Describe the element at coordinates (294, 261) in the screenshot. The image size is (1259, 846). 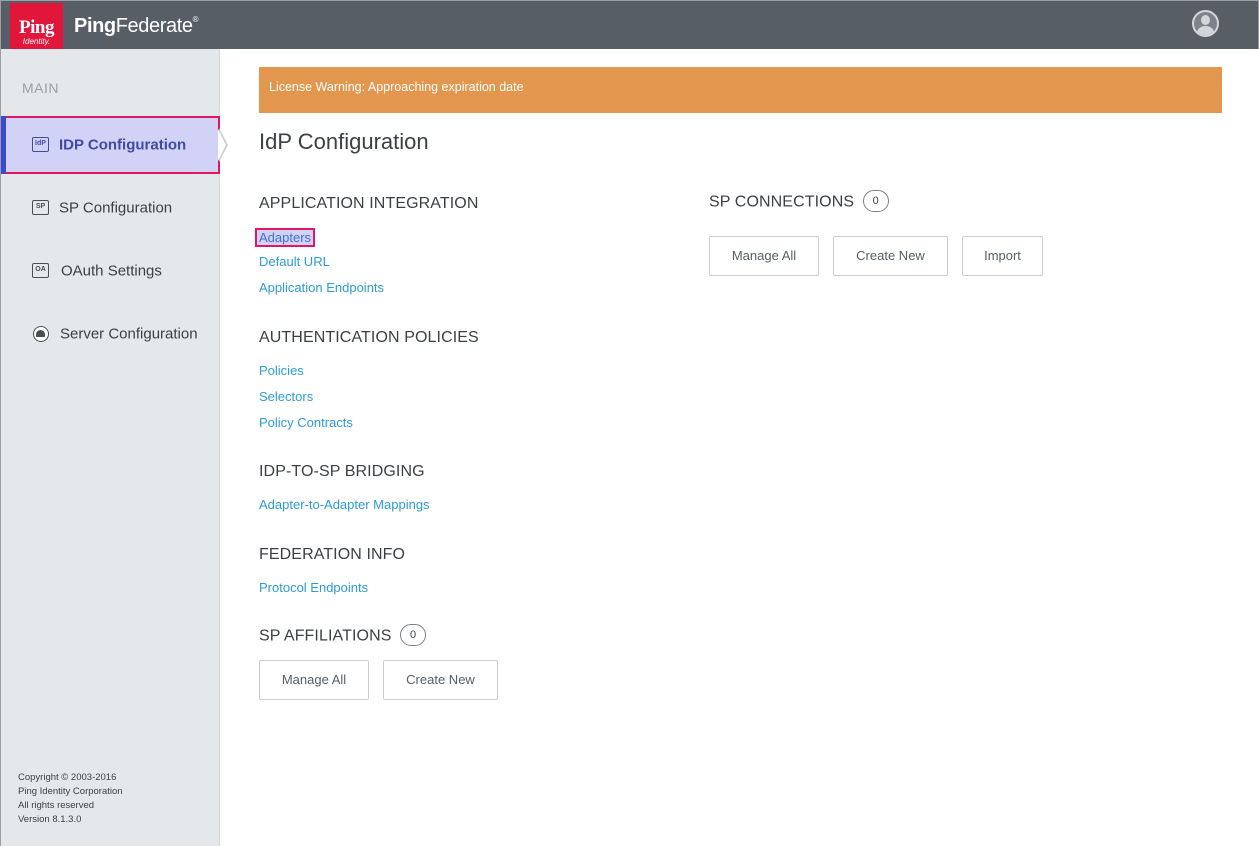
I see `default-url-link: Default URL` at that location.